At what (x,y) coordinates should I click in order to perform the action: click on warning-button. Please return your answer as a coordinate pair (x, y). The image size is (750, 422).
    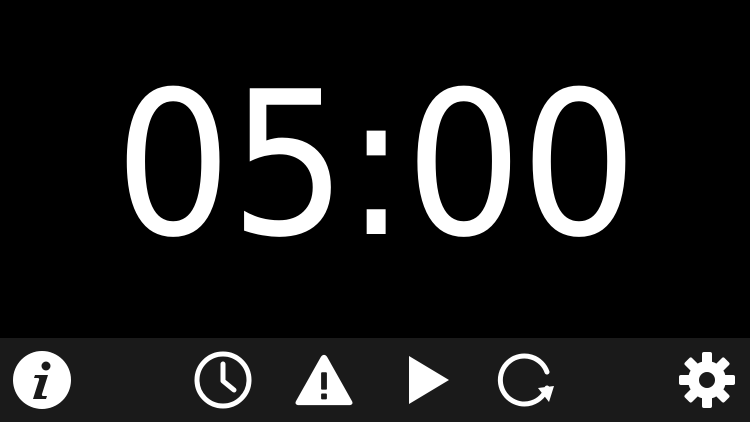
    Looking at the image, I should click on (324, 380).